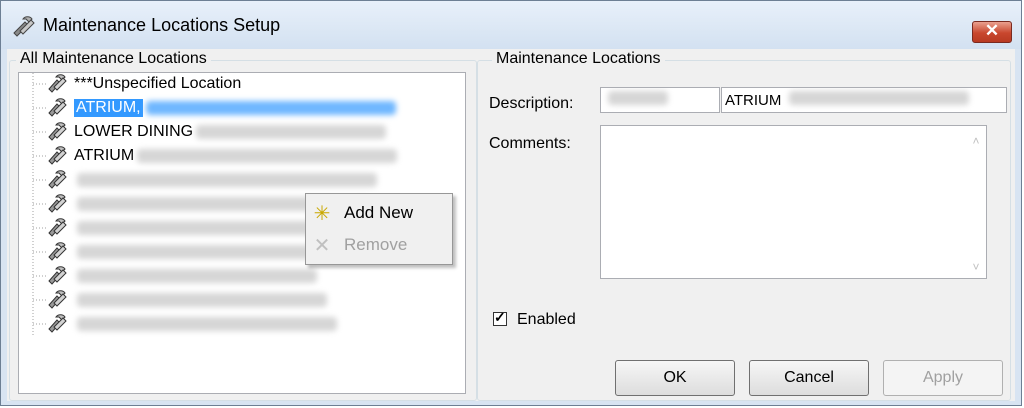  Describe the element at coordinates (376, 244) in the screenshot. I see `remove-label: Remove` at that location.